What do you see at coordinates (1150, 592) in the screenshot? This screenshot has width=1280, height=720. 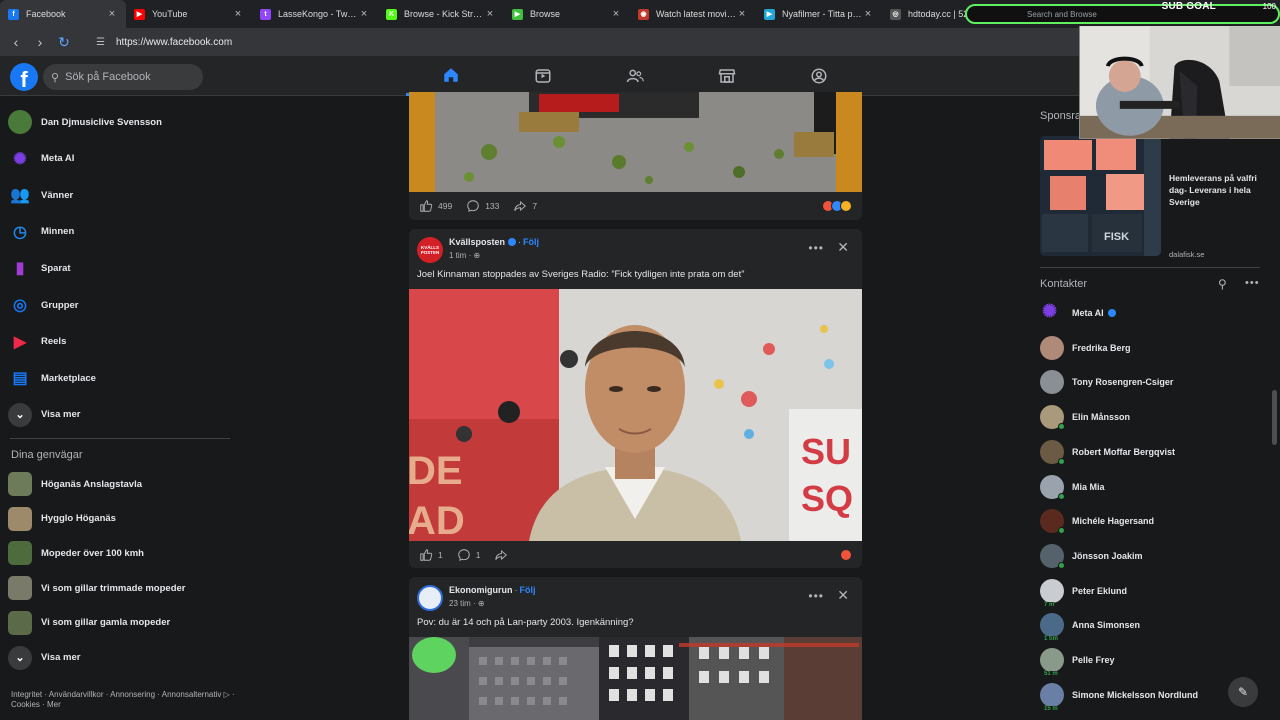 I see `contact-item: 7 m Peter Eklund` at bounding box center [1150, 592].